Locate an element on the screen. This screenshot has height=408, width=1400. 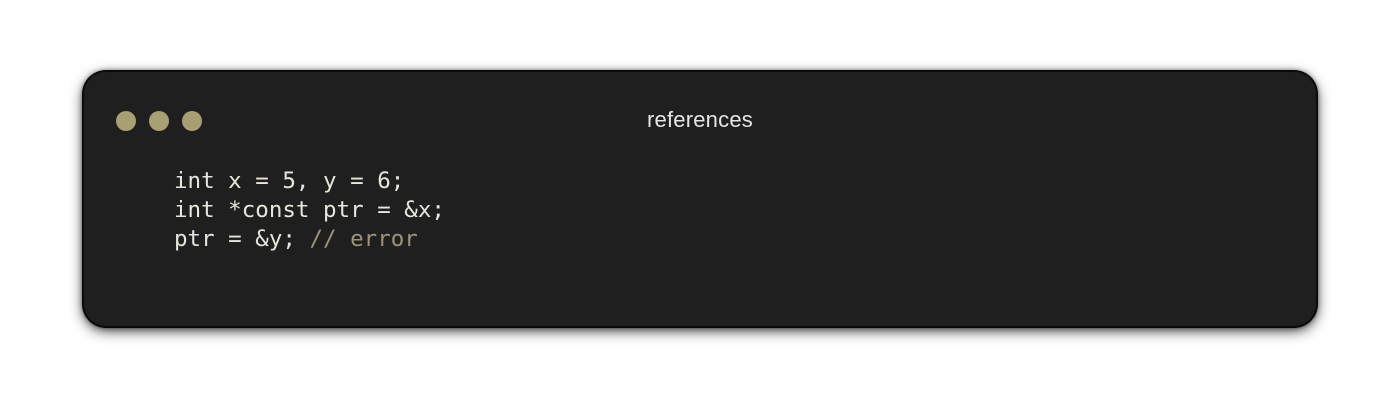
code-text: int x = 5, y = 6; is located at coordinates (289, 181).